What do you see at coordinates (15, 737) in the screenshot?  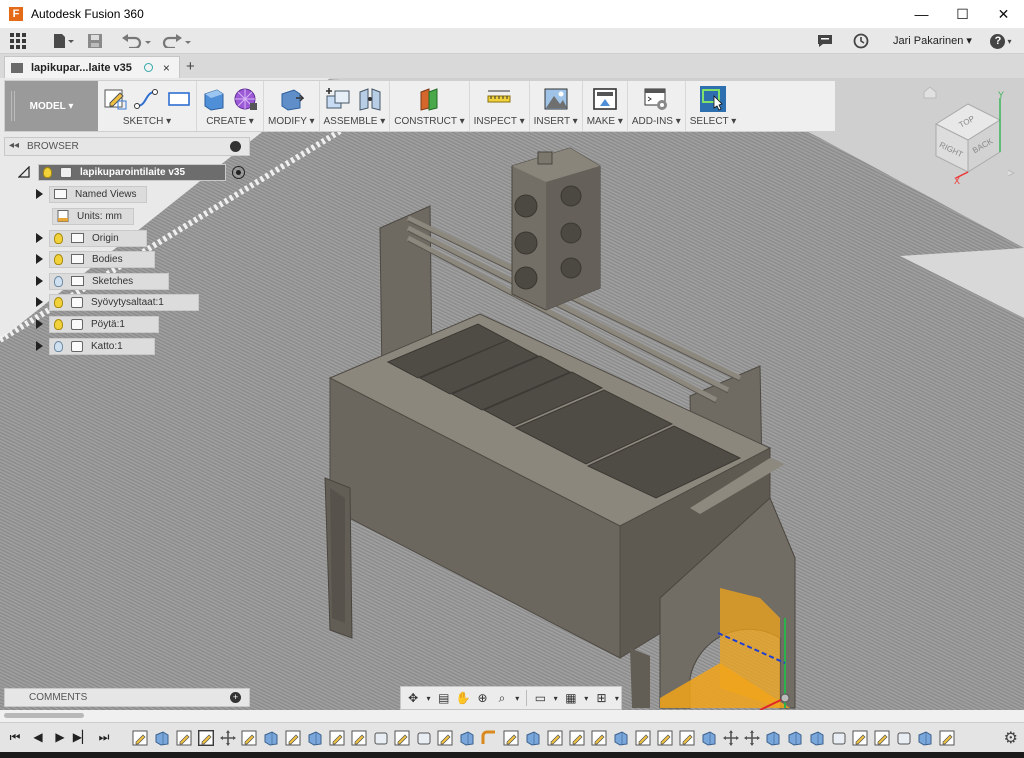 I see `timeline-start-icon: ⏮` at bounding box center [15, 737].